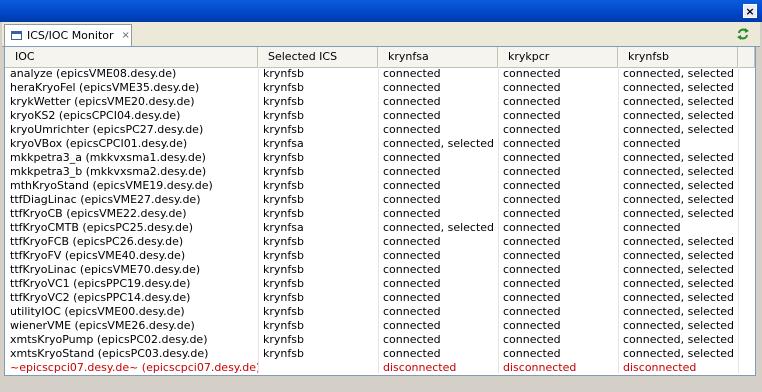 Image resolution: width=762 pixels, height=392 pixels. I want to click on close-window-button: ×, so click(750, 11).